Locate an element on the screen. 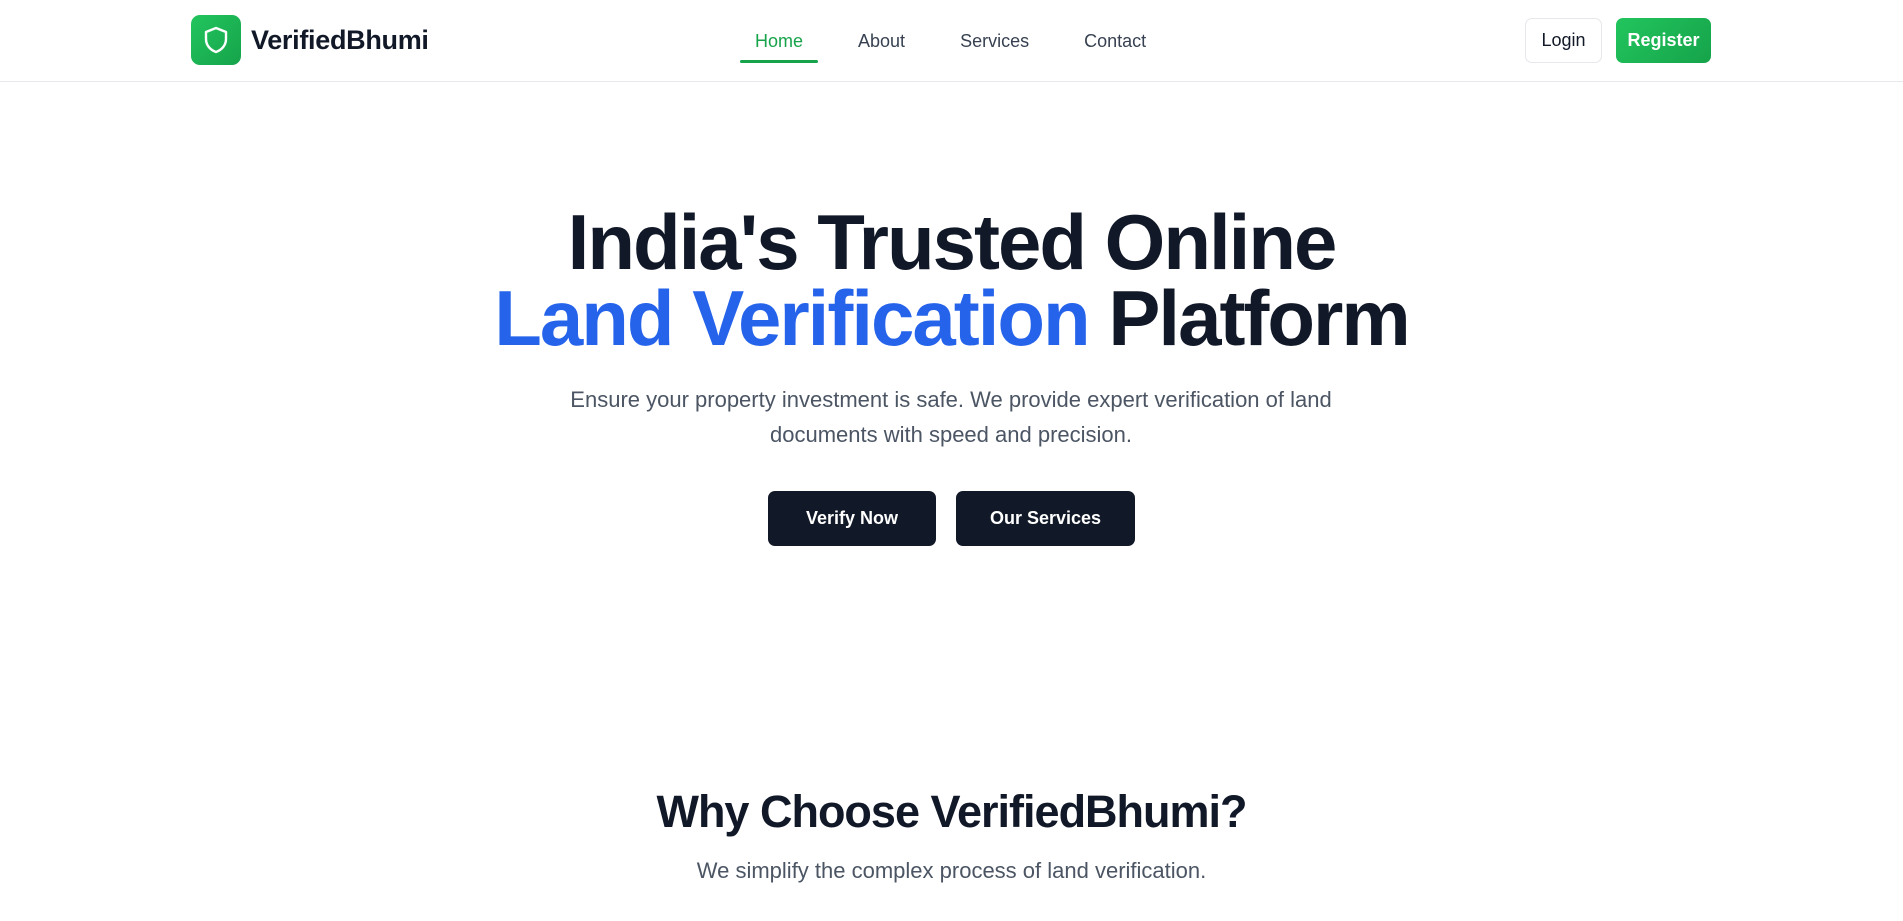 The image size is (1903, 921). register-button: Register is located at coordinates (1663, 40).